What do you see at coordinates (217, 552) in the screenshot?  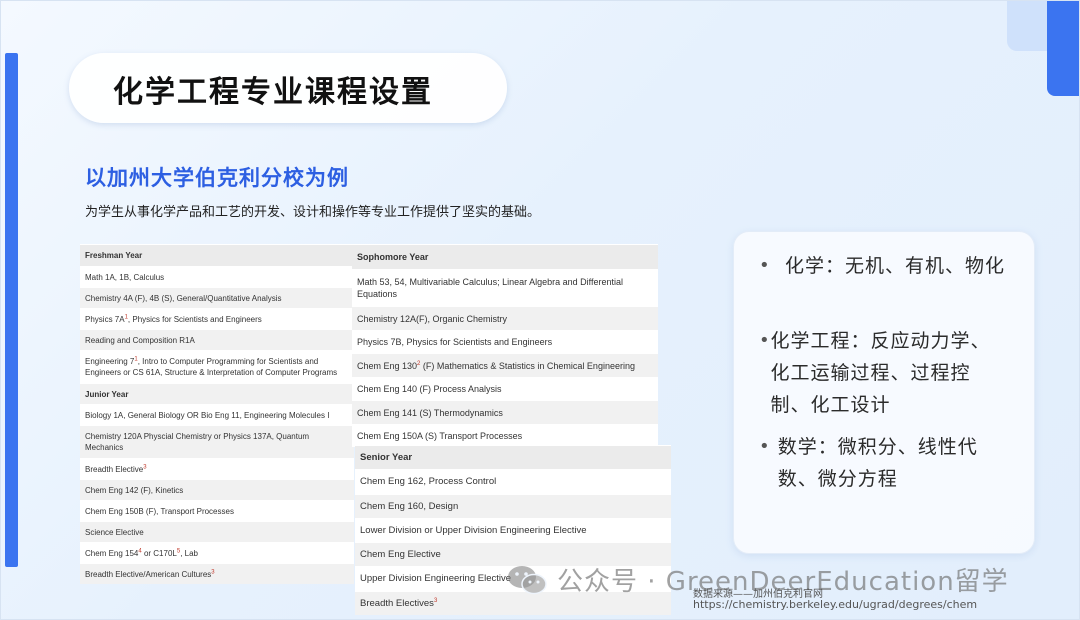 I see `table-row: Chem Eng 1544 or C170L5, Lab` at bounding box center [217, 552].